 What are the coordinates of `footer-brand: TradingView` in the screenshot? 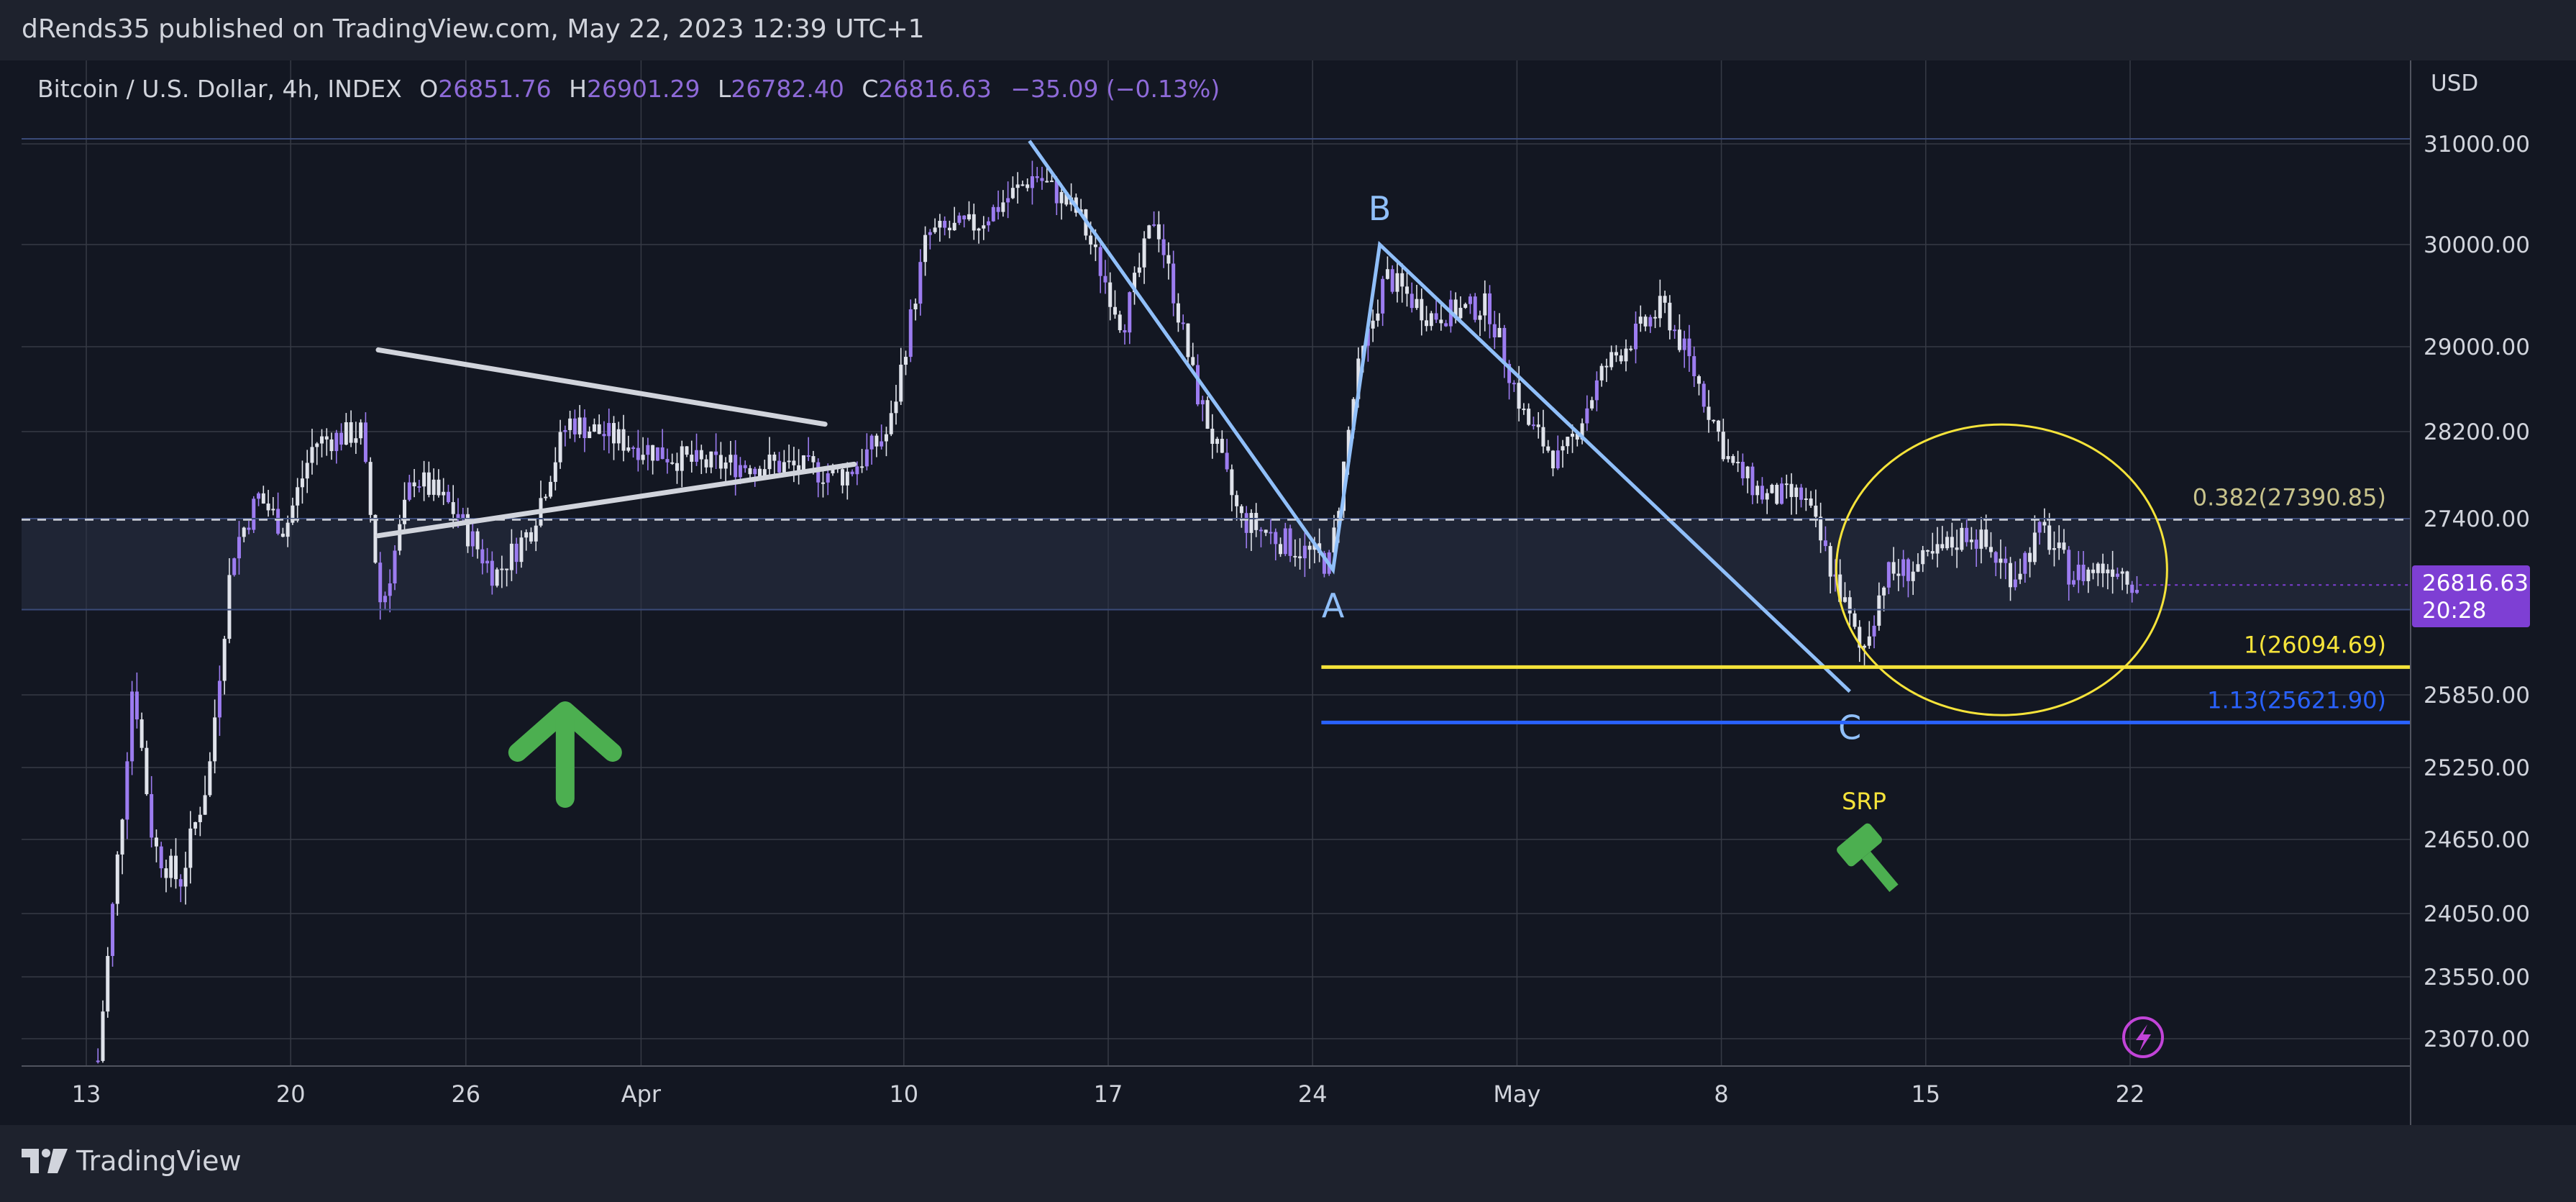 It's located at (132, 1161).